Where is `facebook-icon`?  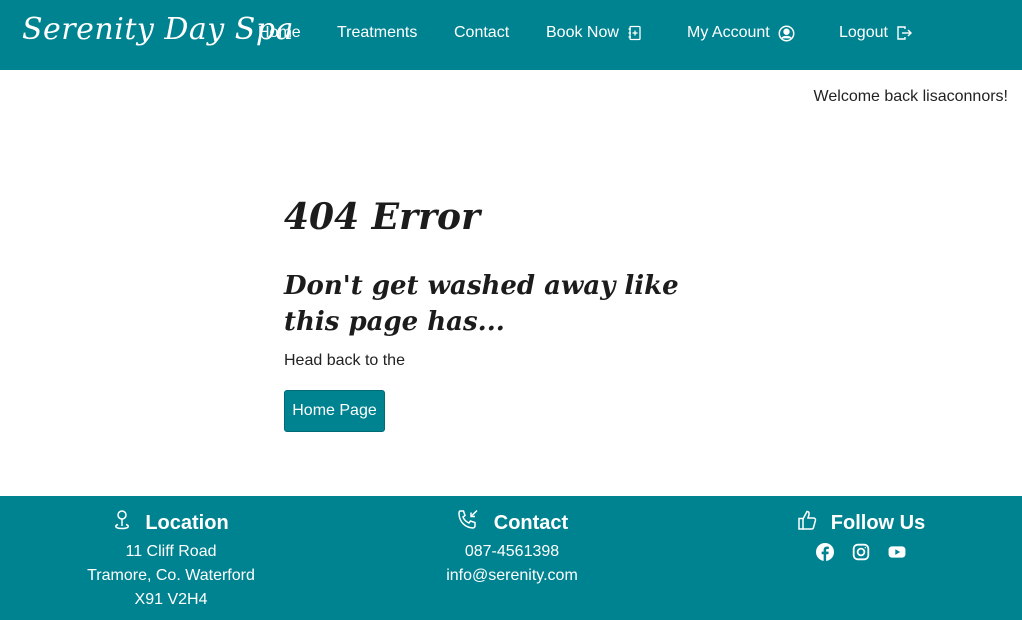 facebook-icon is located at coordinates (825, 552).